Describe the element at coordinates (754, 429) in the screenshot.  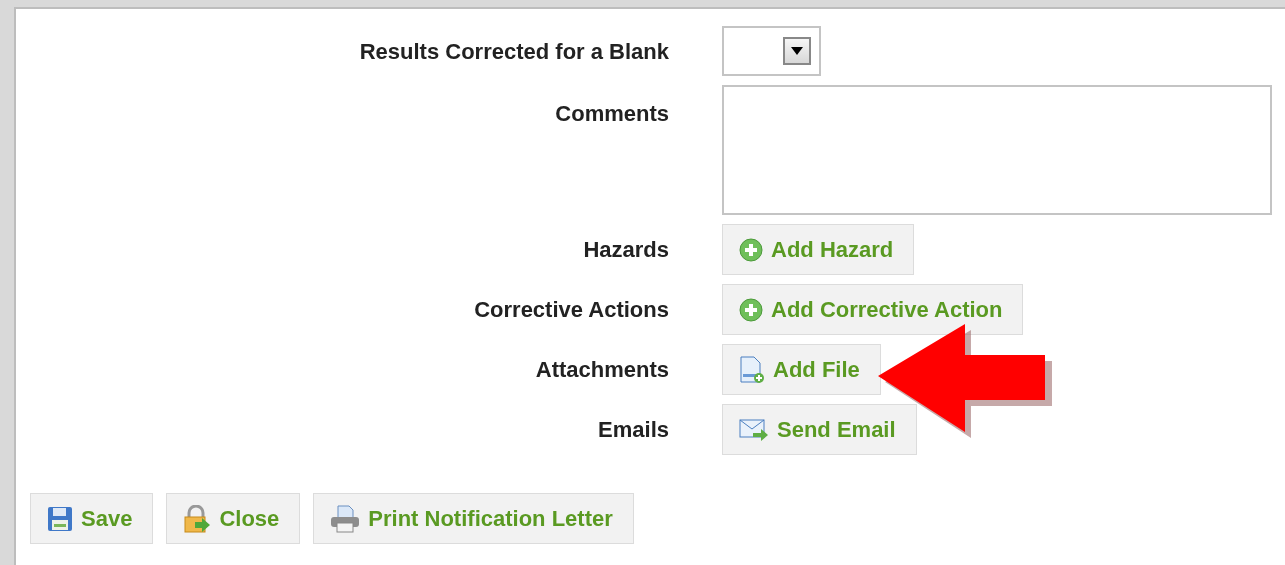
I see `envelope-arrow-icon` at that location.